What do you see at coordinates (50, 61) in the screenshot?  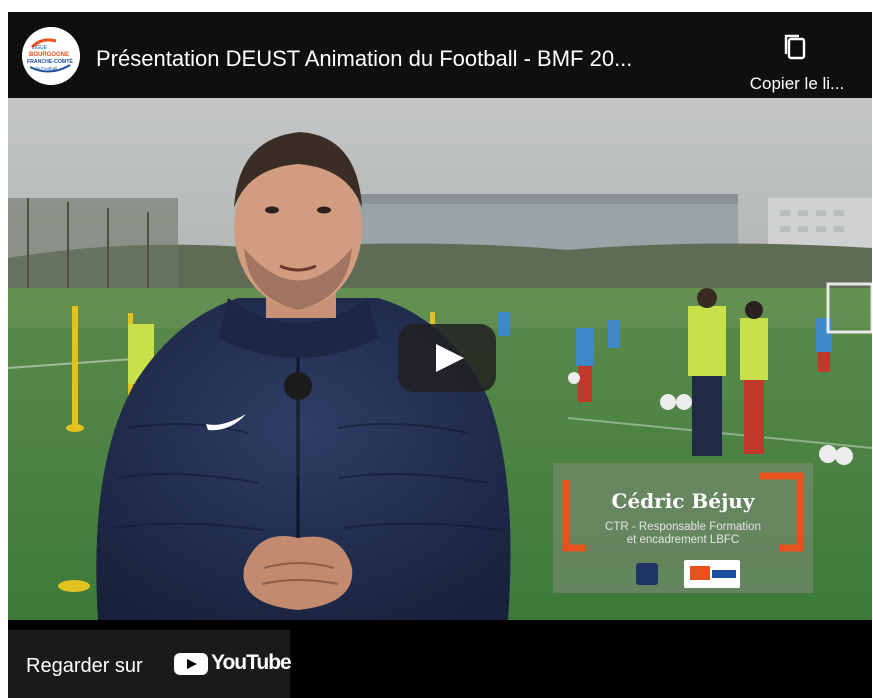 I see `logo-text-3: FRANCHE-COMTÉ` at bounding box center [50, 61].